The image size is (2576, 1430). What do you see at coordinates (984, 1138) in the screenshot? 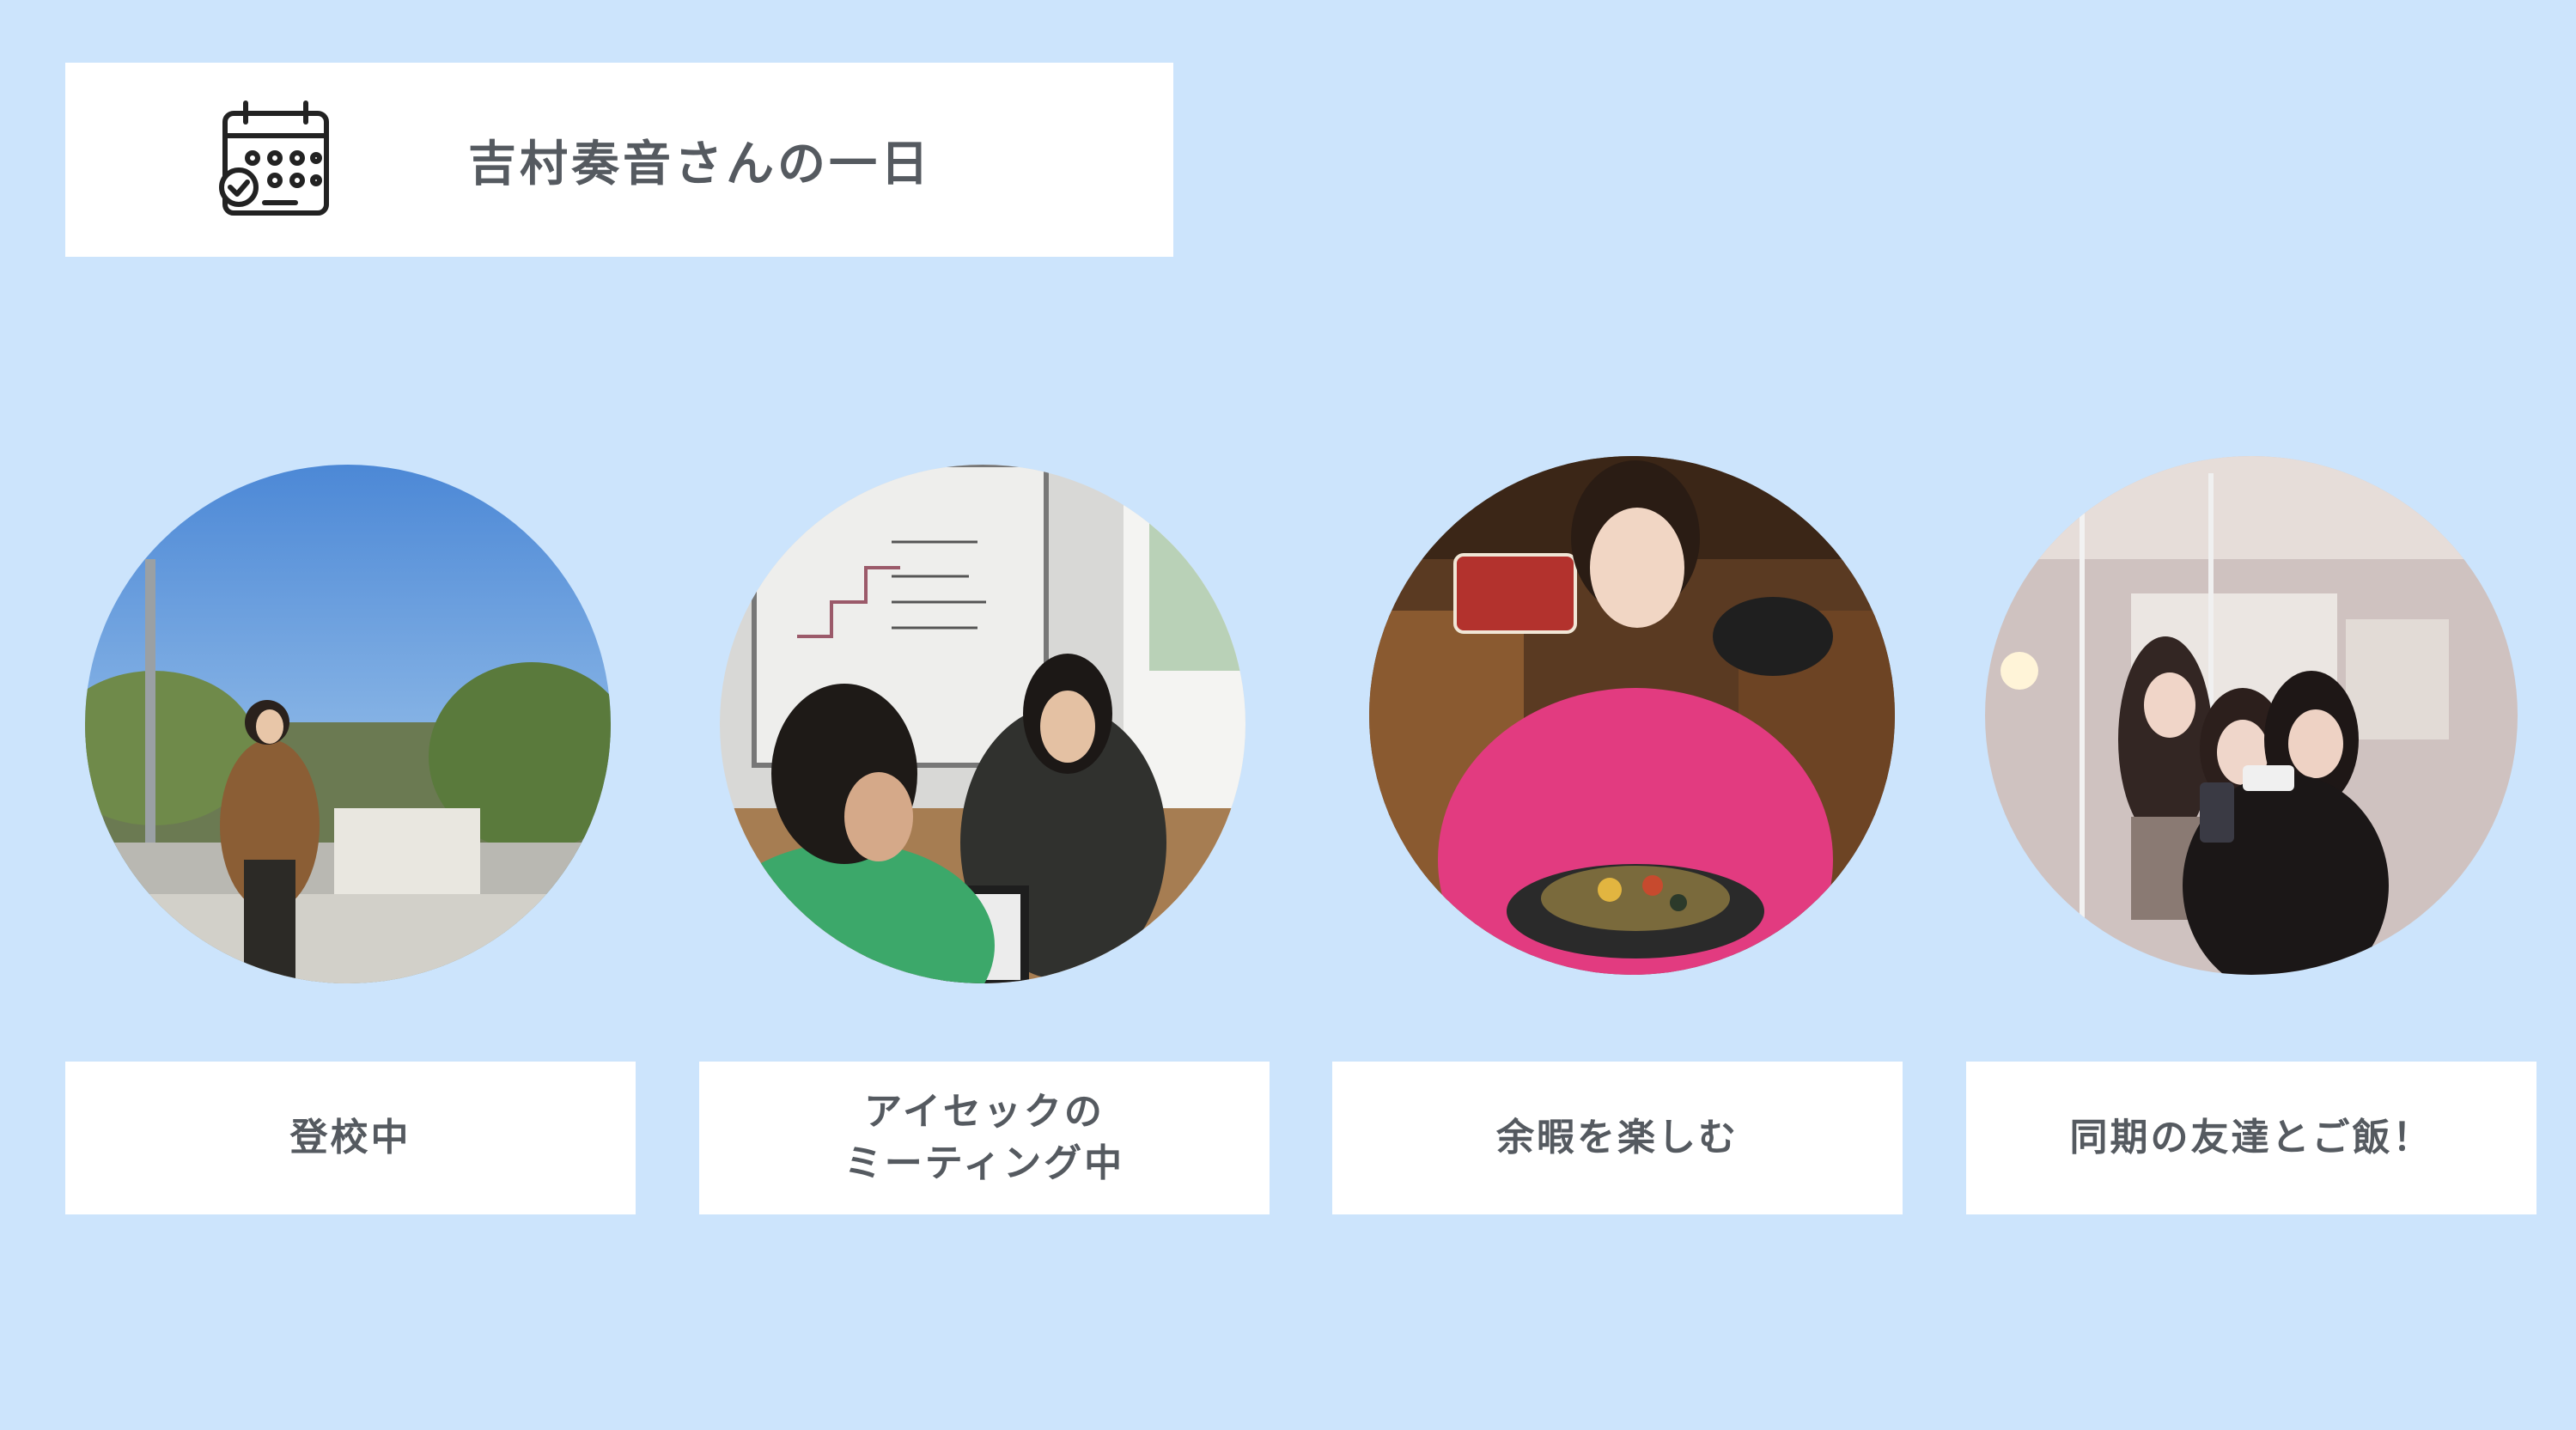
I see `activity-label-meeting: アイセックの ミーティング中` at bounding box center [984, 1138].